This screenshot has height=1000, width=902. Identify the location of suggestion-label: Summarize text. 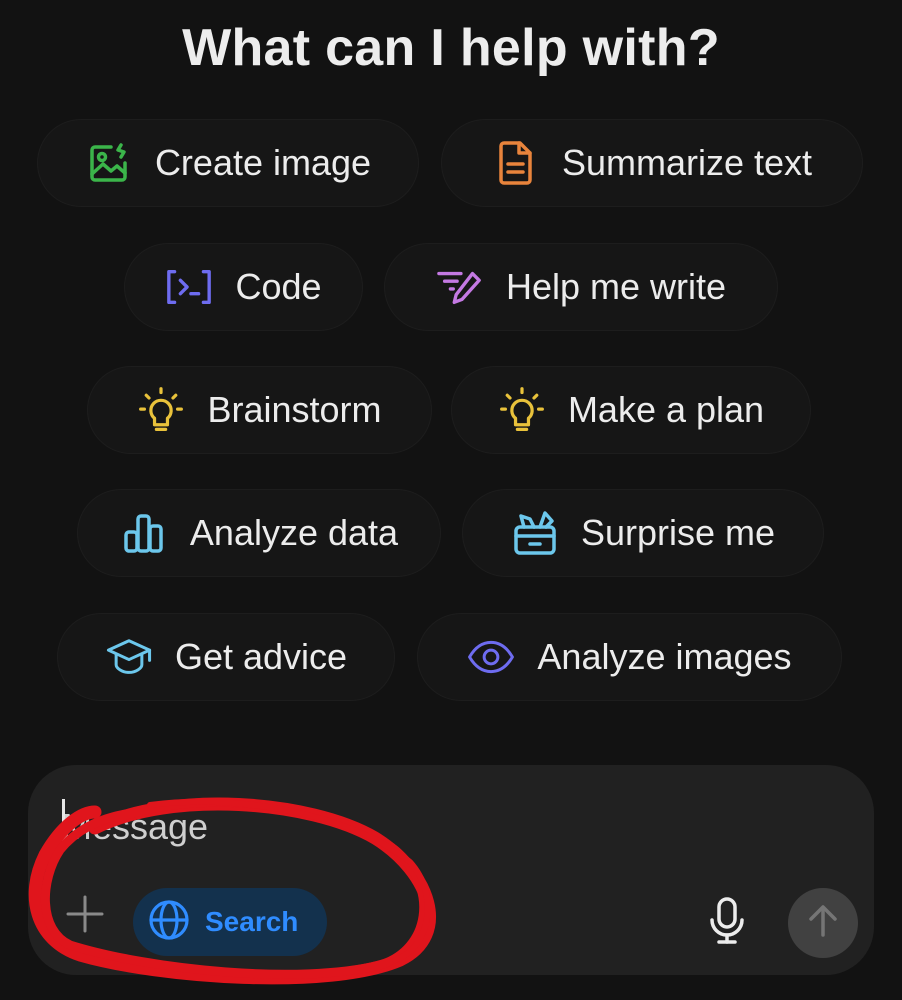
(687, 162).